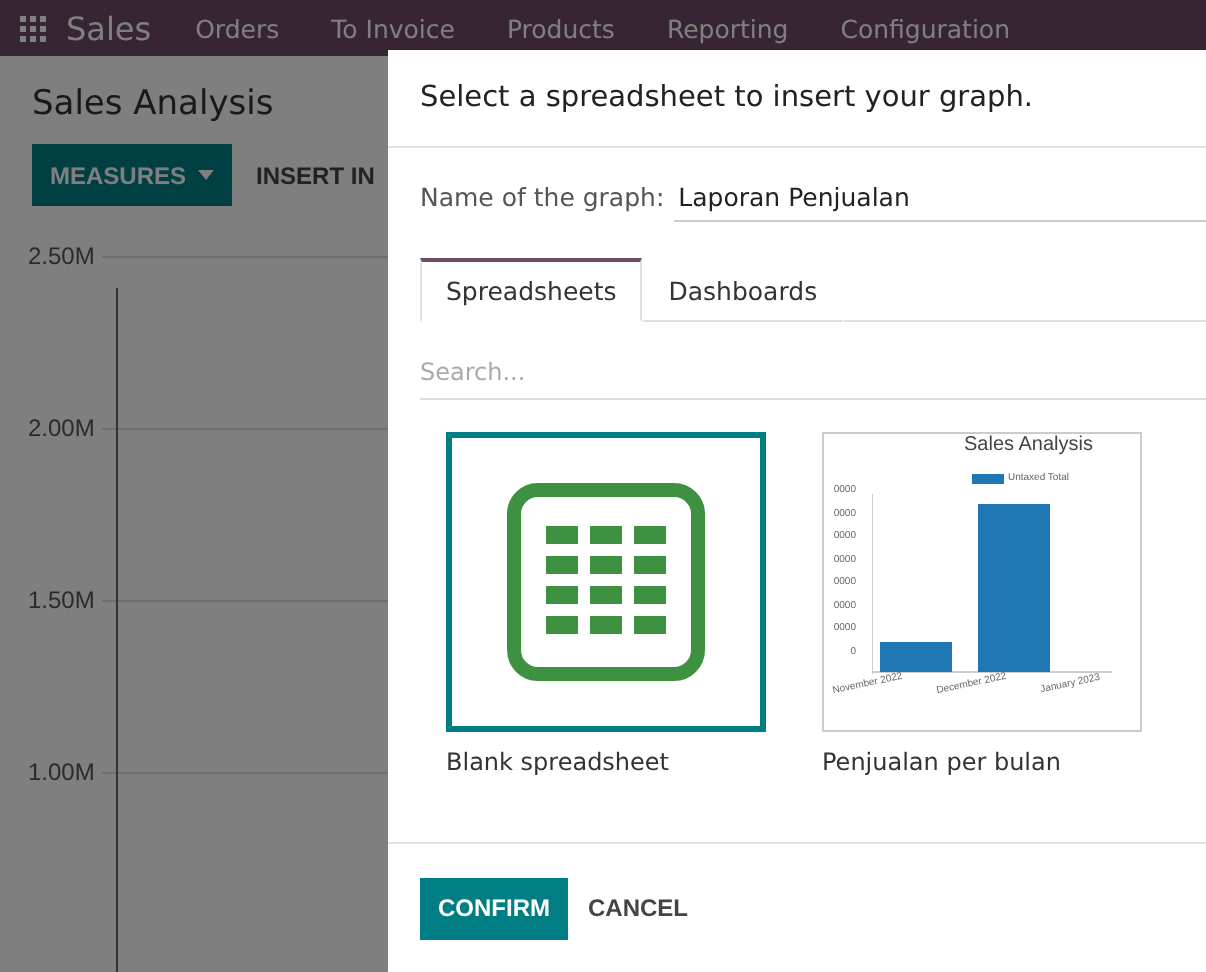 The width and height of the screenshot is (1206, 972). Describe the element at coordinates (727, 98) in the screenshot. I see `dialog-title: Select a spreadsheet to insert your graph.` at that location.